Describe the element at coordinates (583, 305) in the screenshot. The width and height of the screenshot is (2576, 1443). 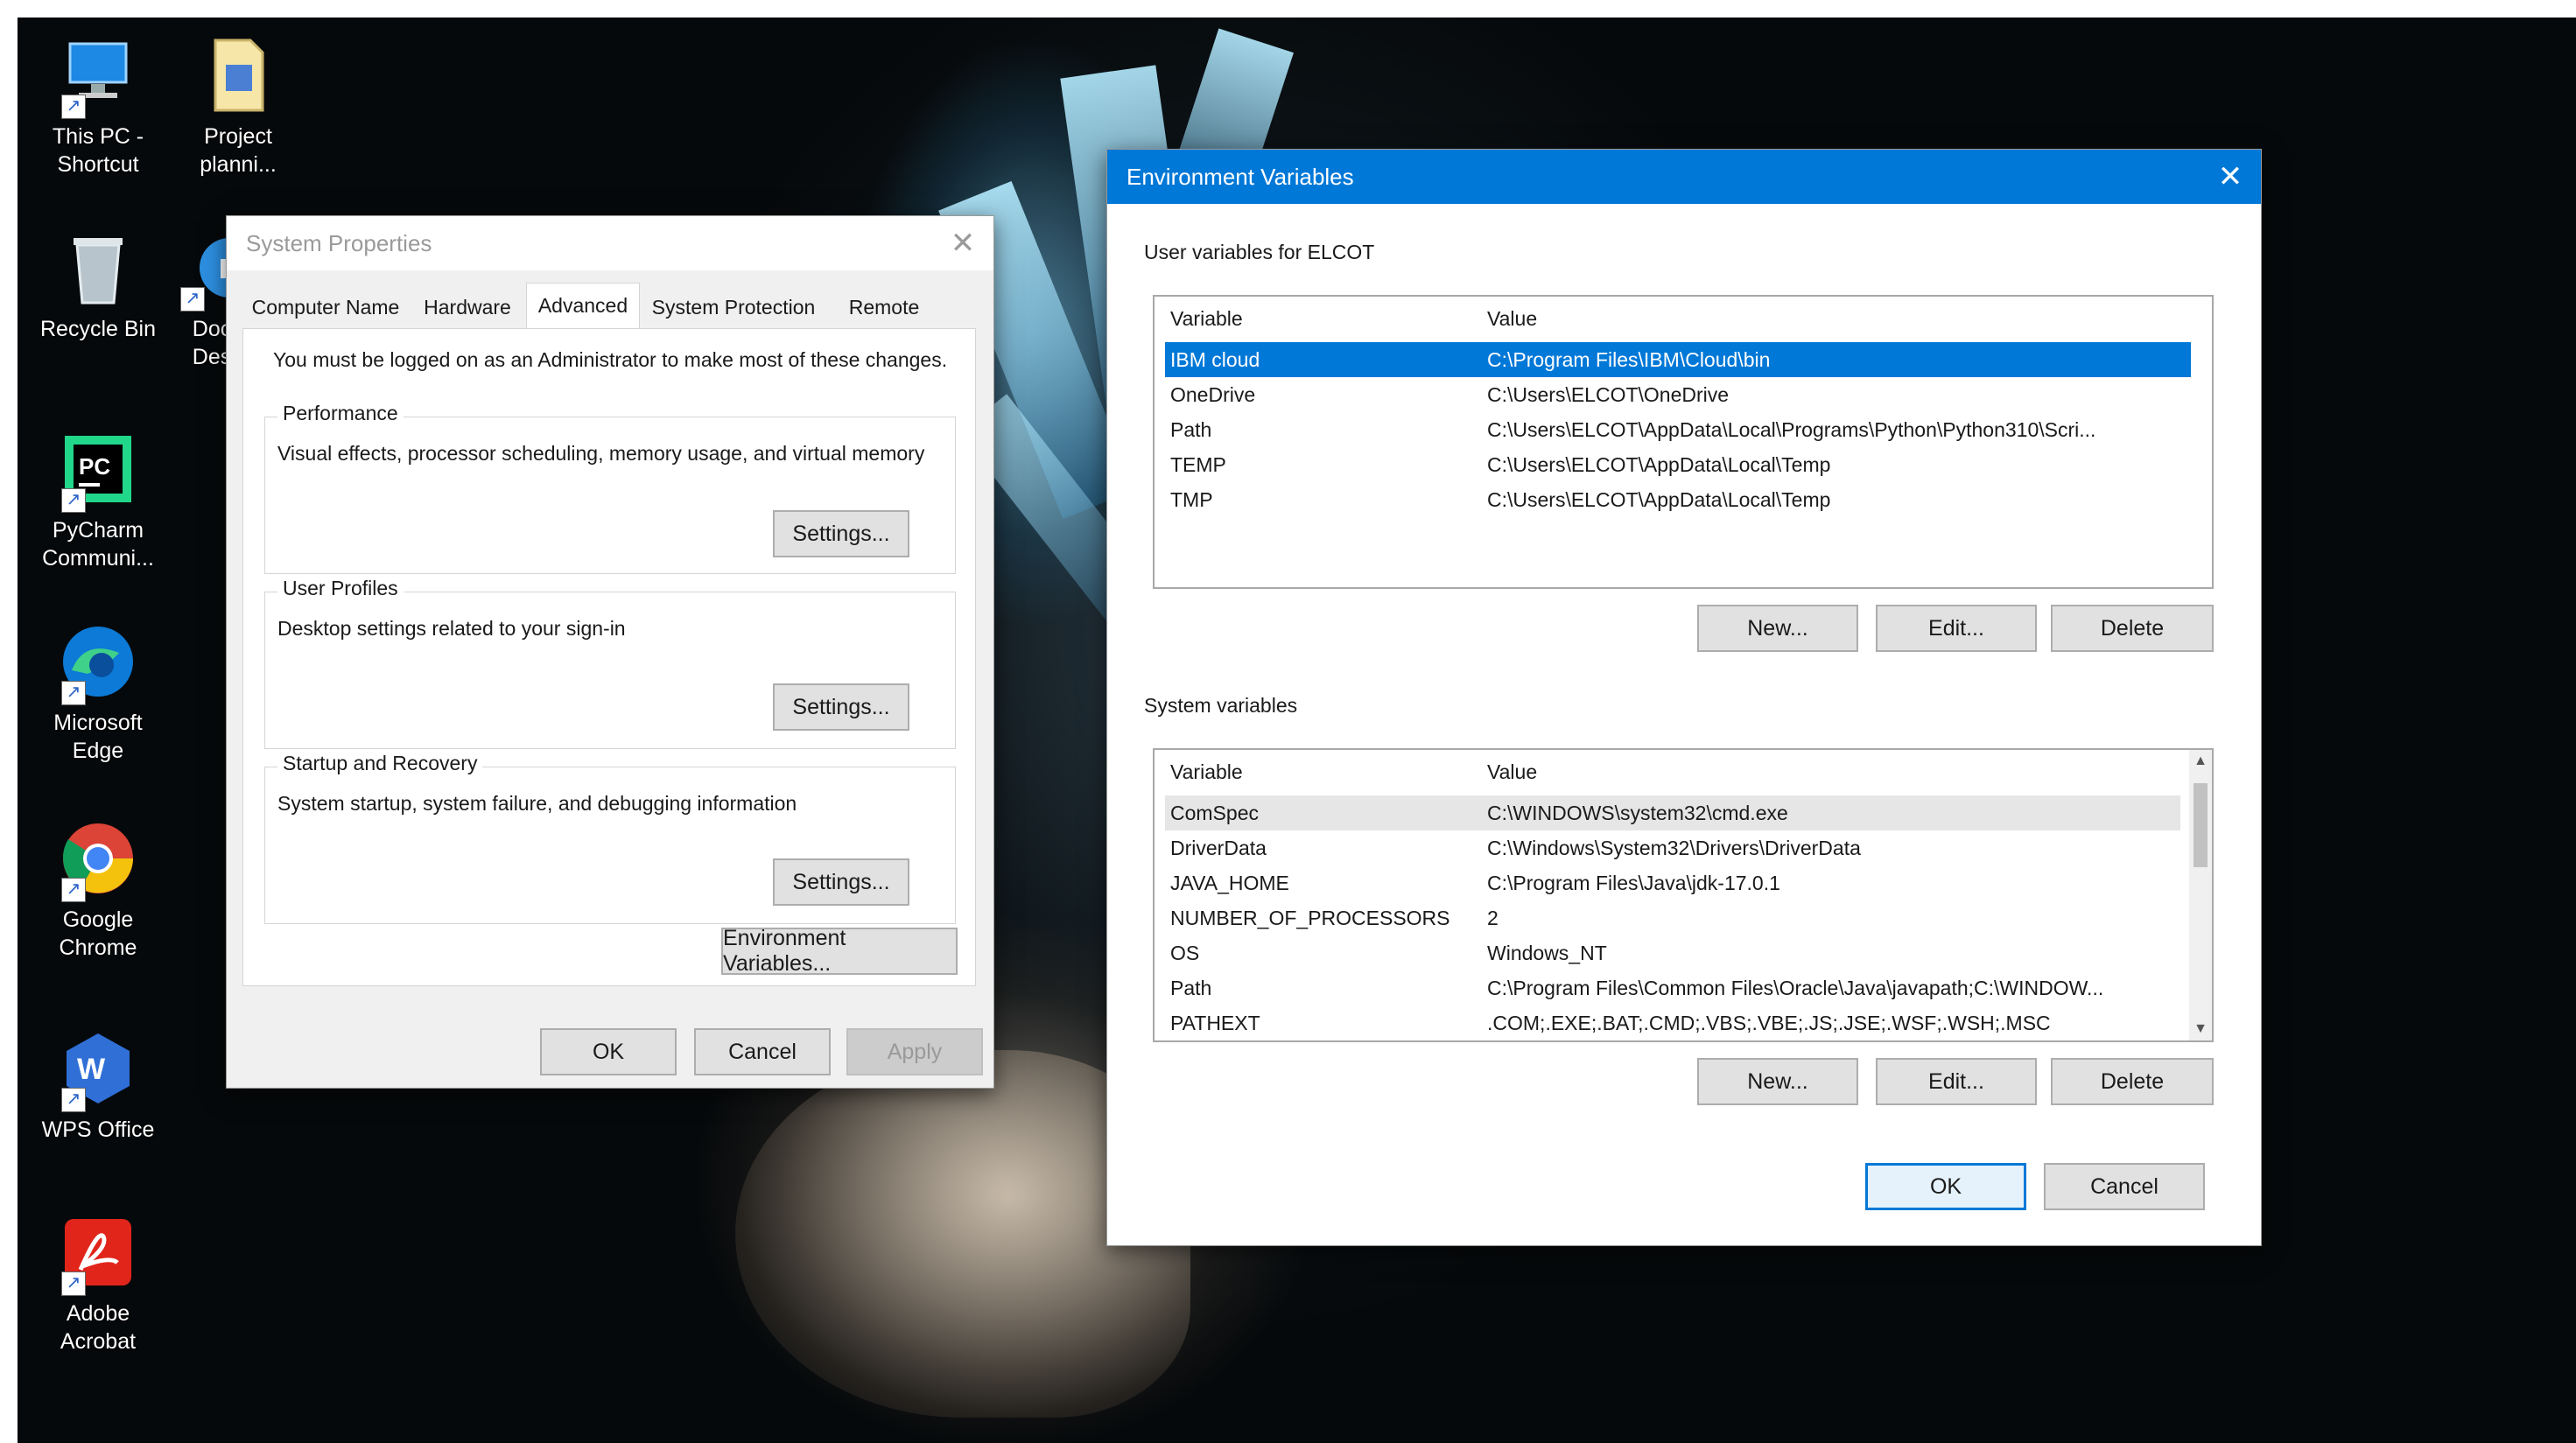
I see `tab-advanced: Advanced` at that location.